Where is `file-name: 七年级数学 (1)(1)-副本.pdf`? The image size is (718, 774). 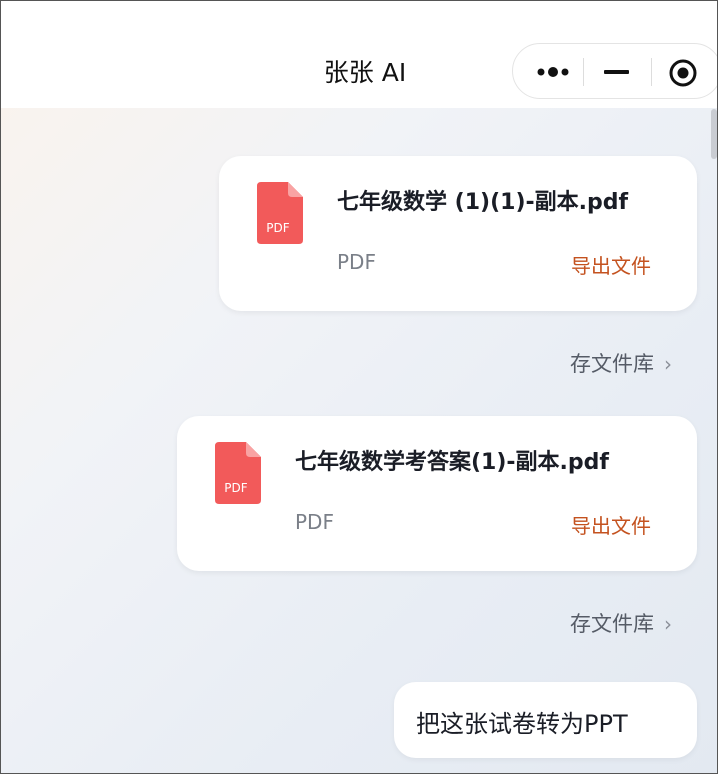 file-name: 七年级数学 (1)(1)-副本.pdf is located at coordinates (483, 202).